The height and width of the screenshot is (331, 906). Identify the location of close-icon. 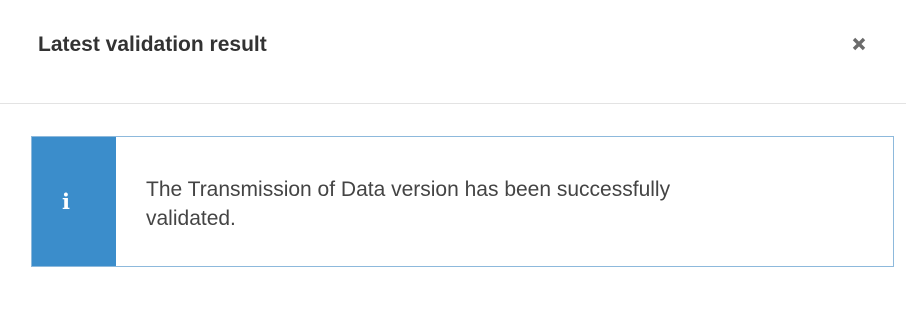
(859, 44).